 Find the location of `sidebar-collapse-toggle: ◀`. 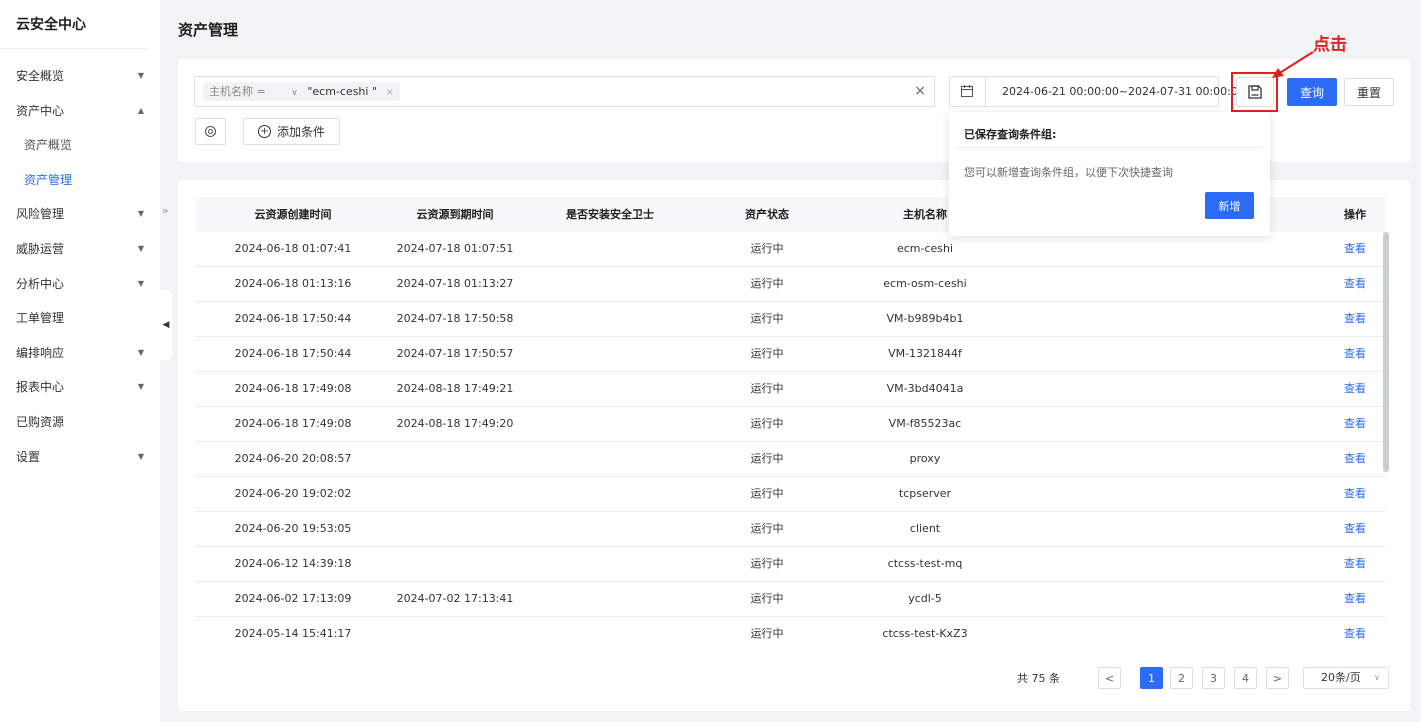

sidebar-collapse-toggle: ◀ is located at coordinates (166, 325).